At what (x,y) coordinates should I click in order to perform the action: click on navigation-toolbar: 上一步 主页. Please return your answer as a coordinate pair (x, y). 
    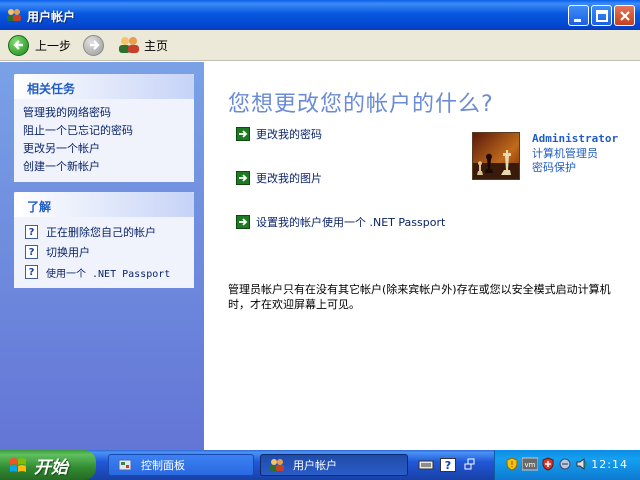
    Looking at the image, I should click on (320, 45).